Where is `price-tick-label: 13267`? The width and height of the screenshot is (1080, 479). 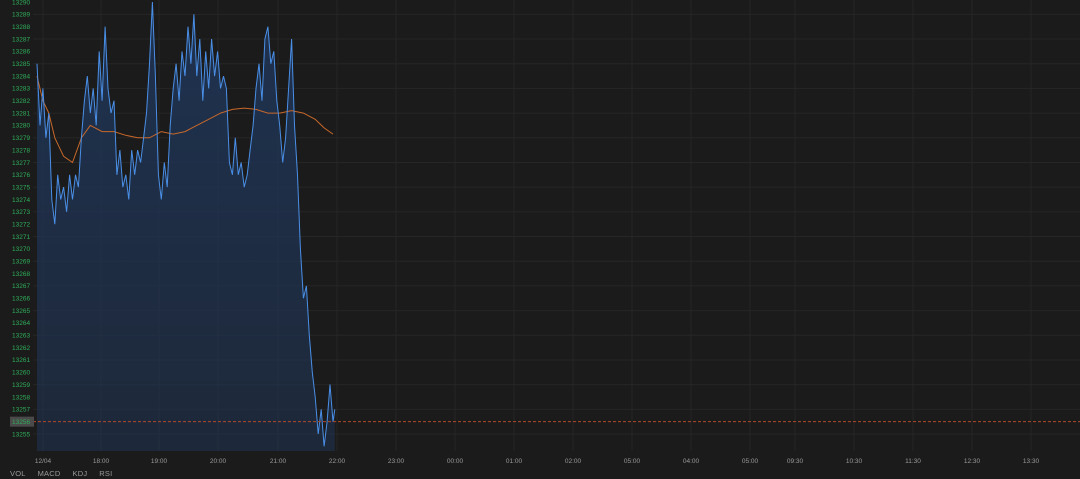
price-tick-label: 13267 is located at coordinates (21, 286).